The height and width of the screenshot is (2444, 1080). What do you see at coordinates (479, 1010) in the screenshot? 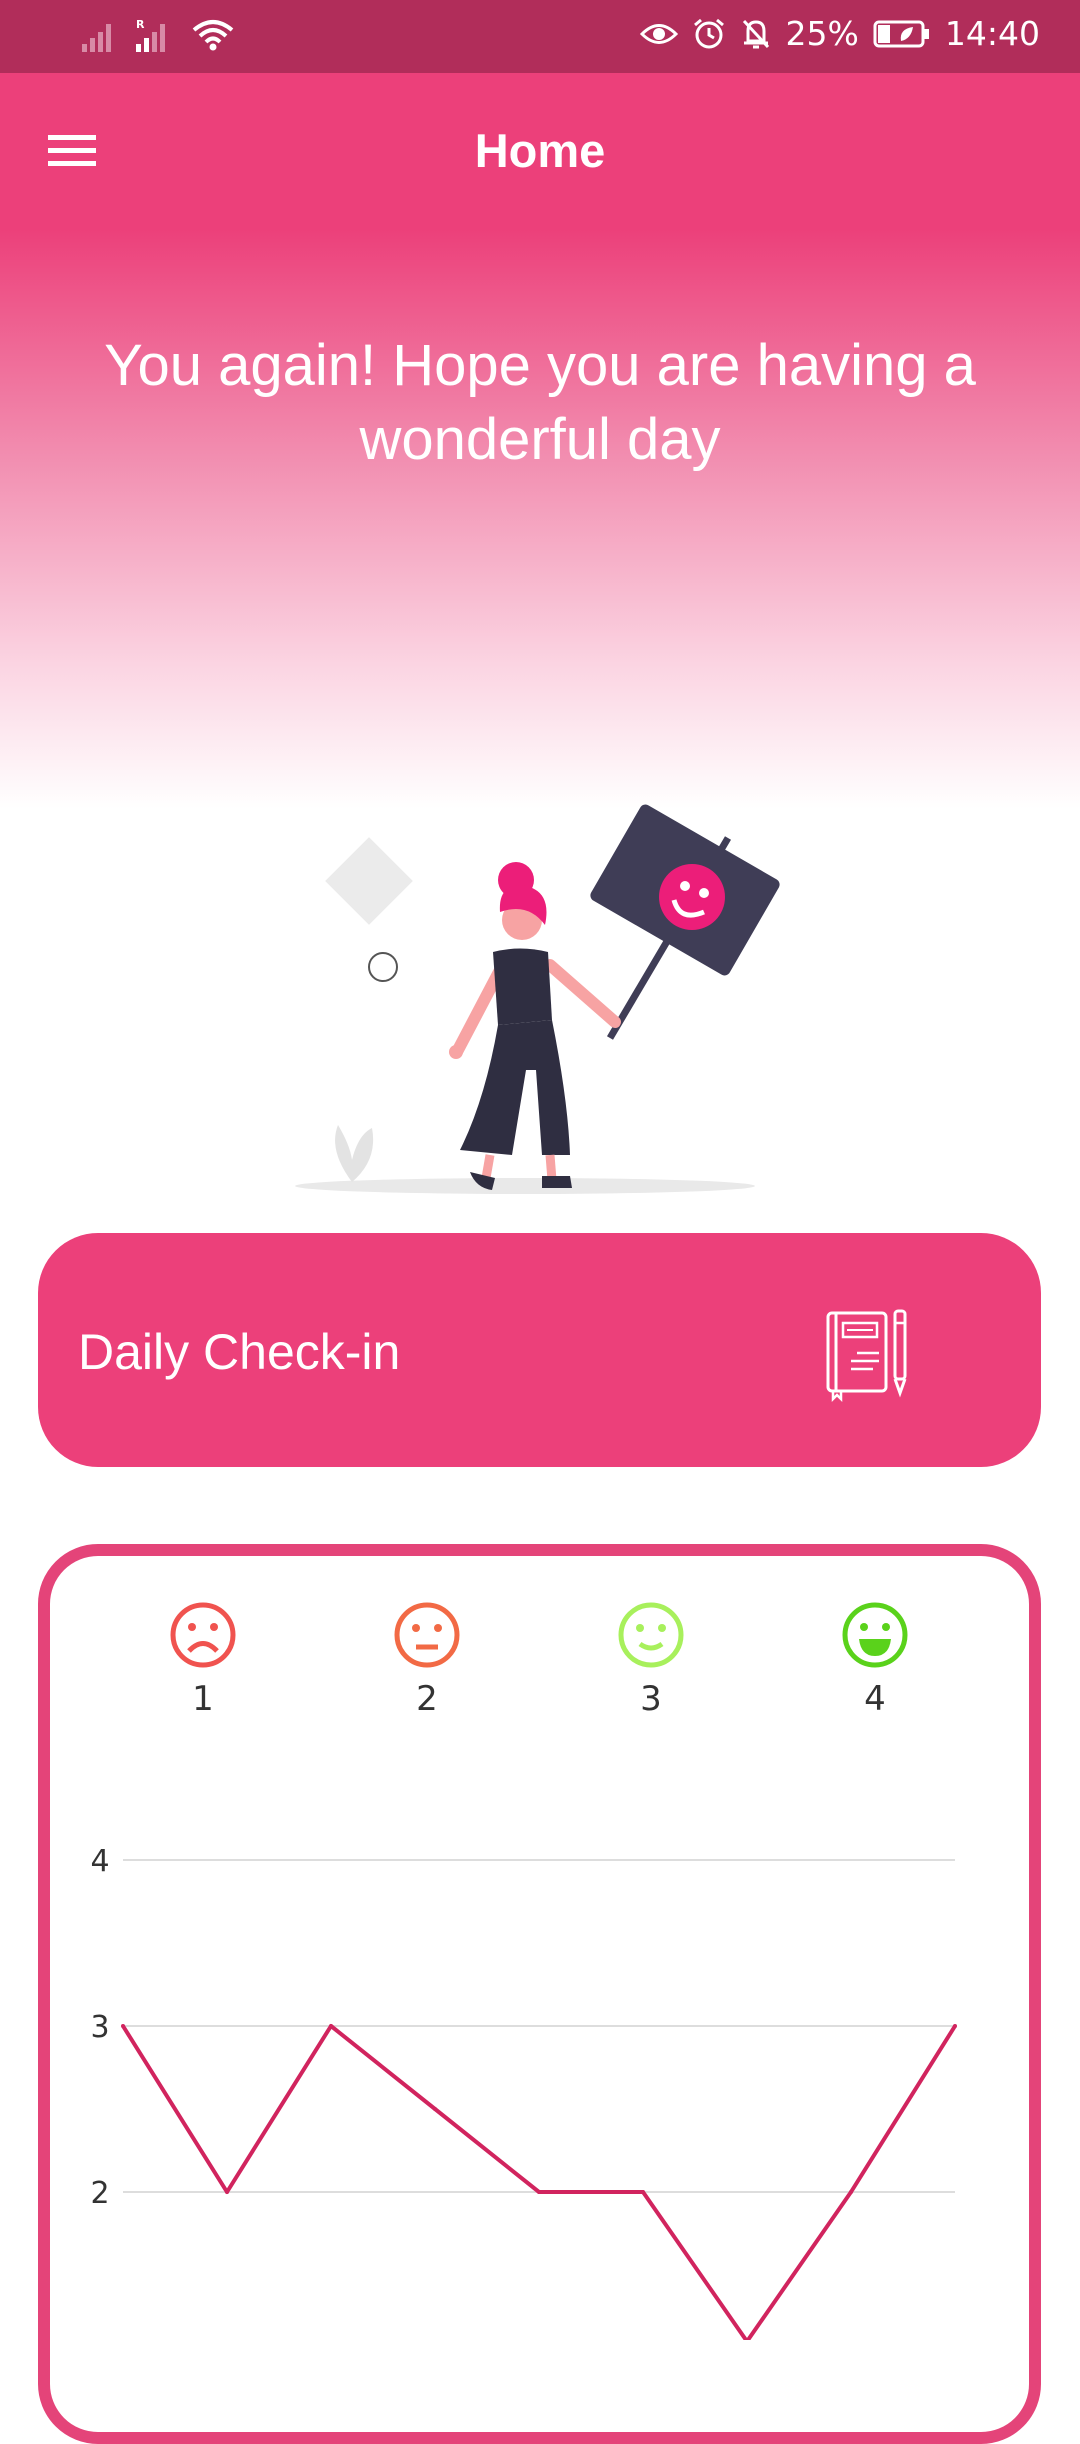
I see `person-arm-left` at bounding box center [479, 1010].